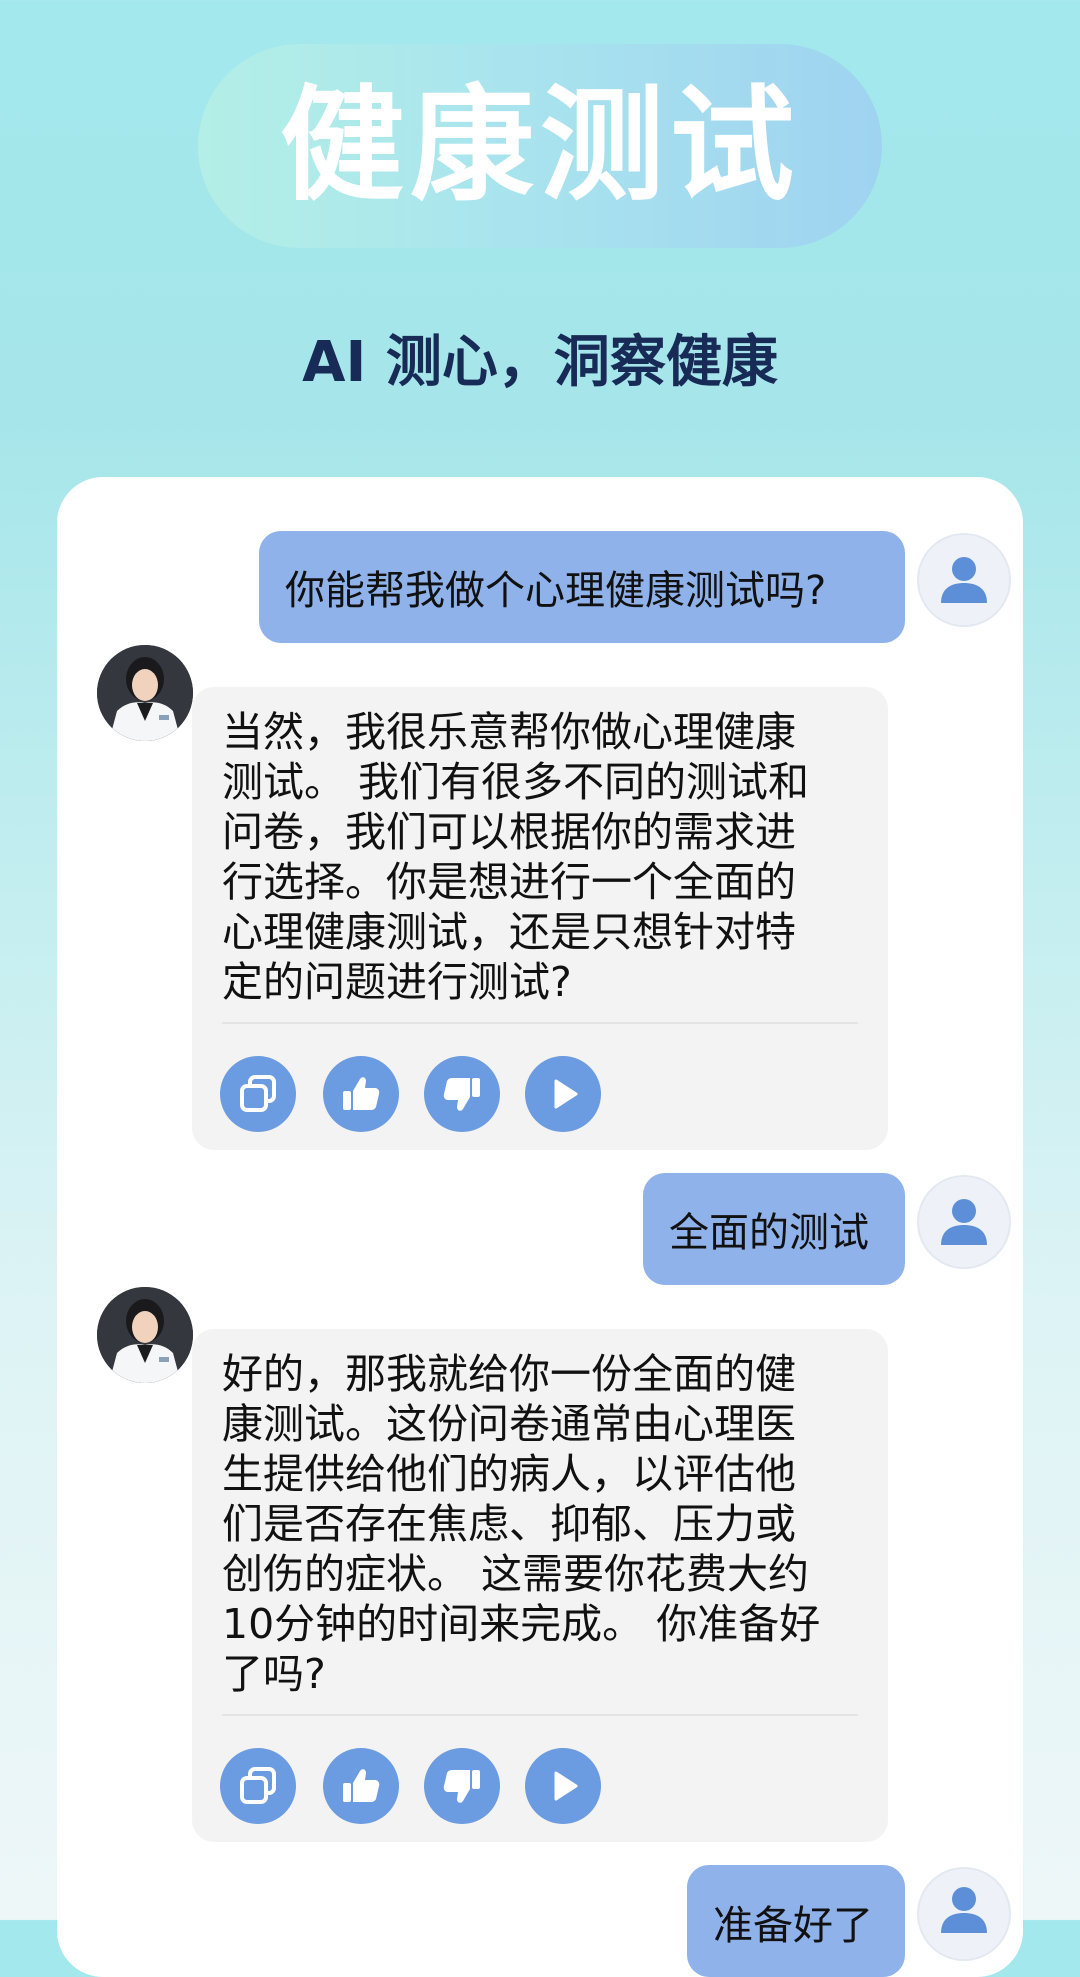 The image size is (1080, 1977). I want to click on user-message-bubble: 你能帮我做个心理健康测试吗?, so click(582, 587).